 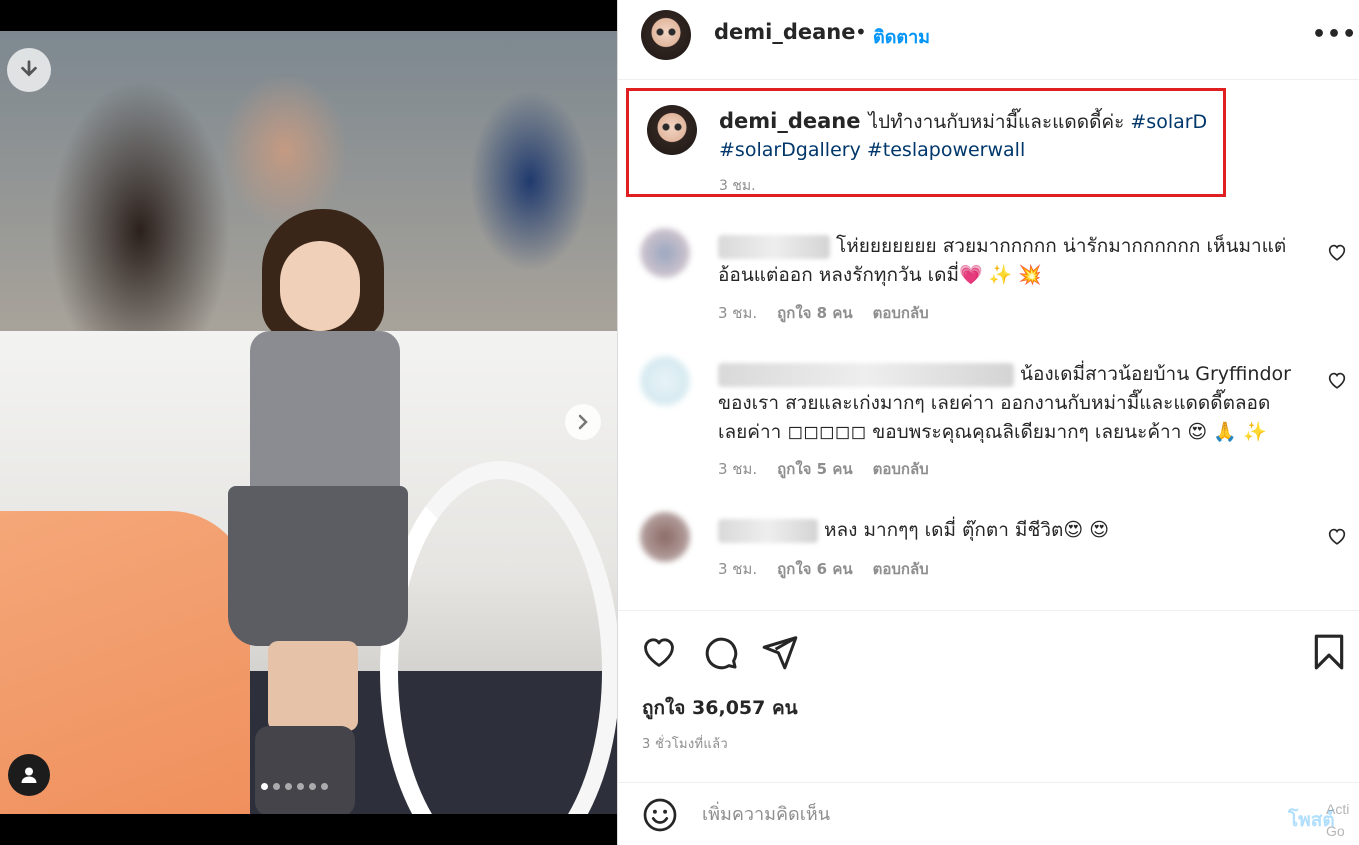 What do you see at coordinates (814, 469) in the screenshot?
I see `comment-likes: ถูกใจ 5 คน` at bounding box center [814, 469].